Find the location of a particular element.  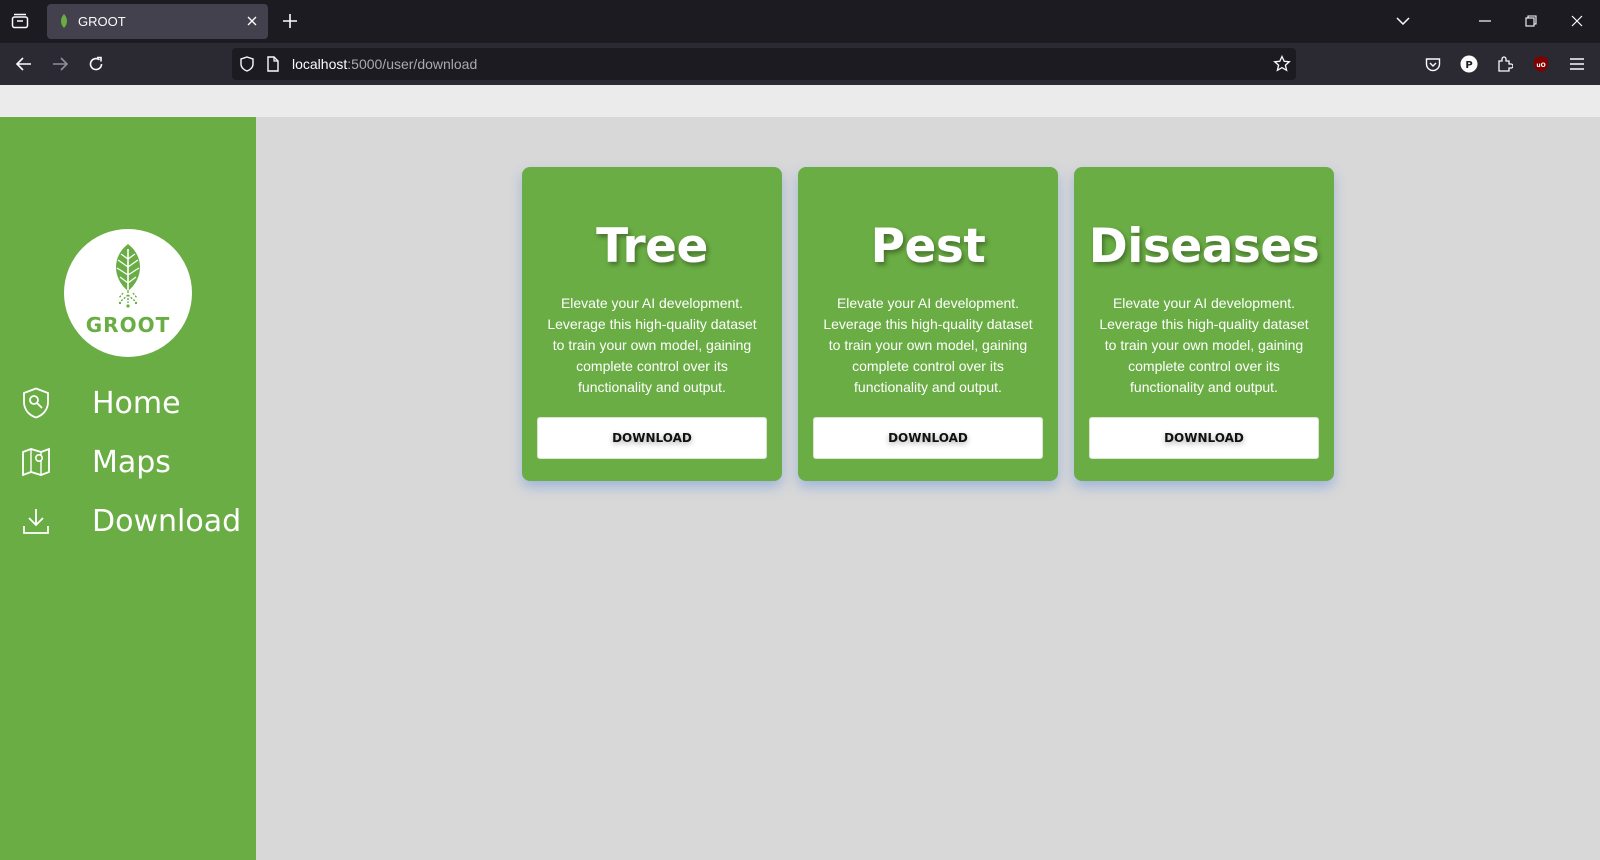

browser-nav-bar: localhost:5000/user/download P uO is located at coordinates (800, 64).